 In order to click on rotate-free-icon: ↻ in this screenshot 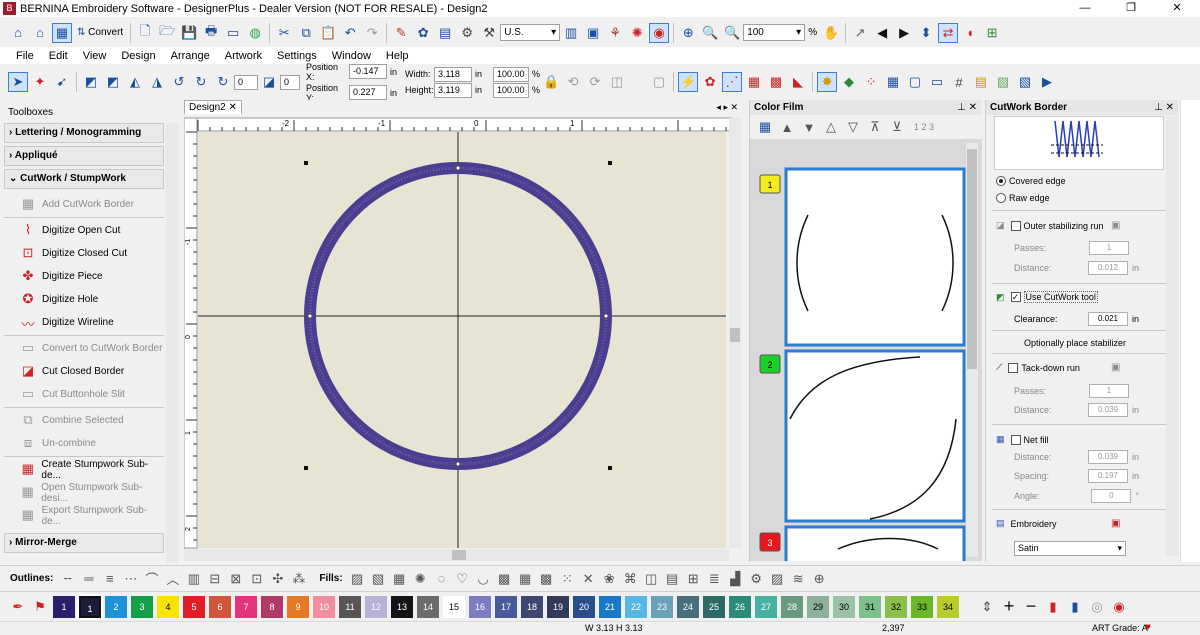, I will do `click(223, 82)`.